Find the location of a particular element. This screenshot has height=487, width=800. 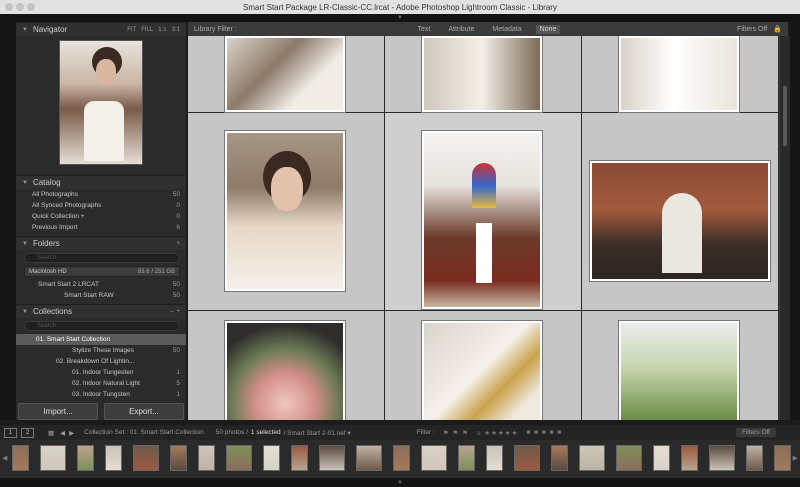

flag-filter-icons: ⚑ ⚑ ⚑ is located at coordinates (456, 433).